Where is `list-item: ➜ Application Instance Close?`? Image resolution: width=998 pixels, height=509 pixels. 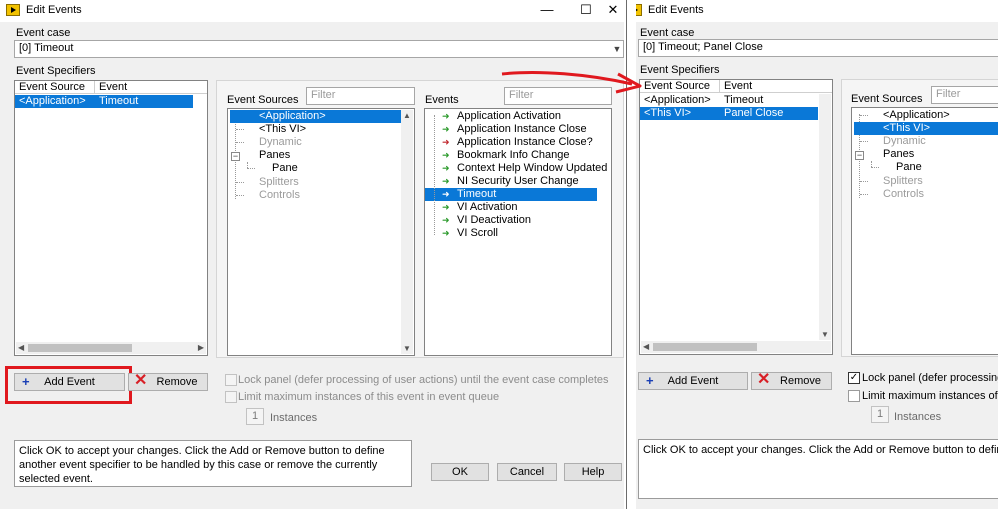
list-item: ➜ Application Instance Close? is located at coordinates (518, 142).